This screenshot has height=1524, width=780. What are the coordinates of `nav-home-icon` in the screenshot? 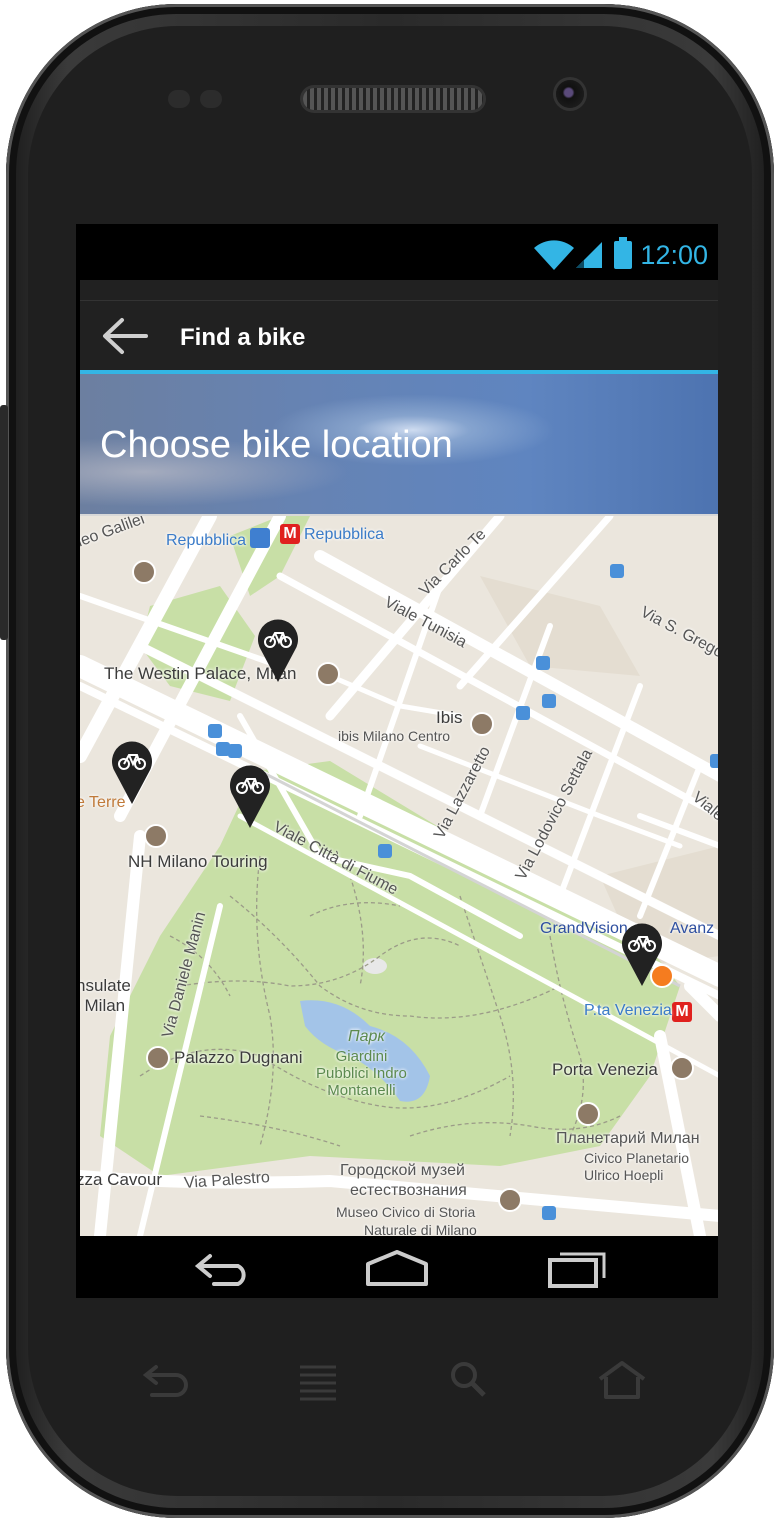 It's located at (397, 1268).